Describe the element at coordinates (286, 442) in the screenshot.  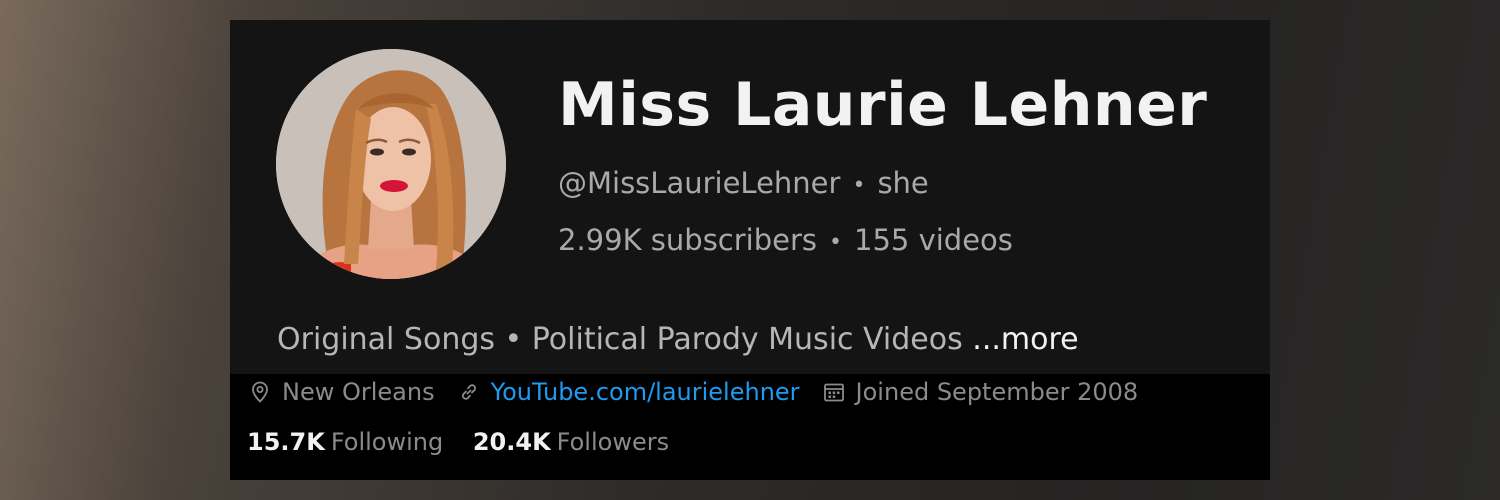
I see `following-count: 15.7K` at that location.